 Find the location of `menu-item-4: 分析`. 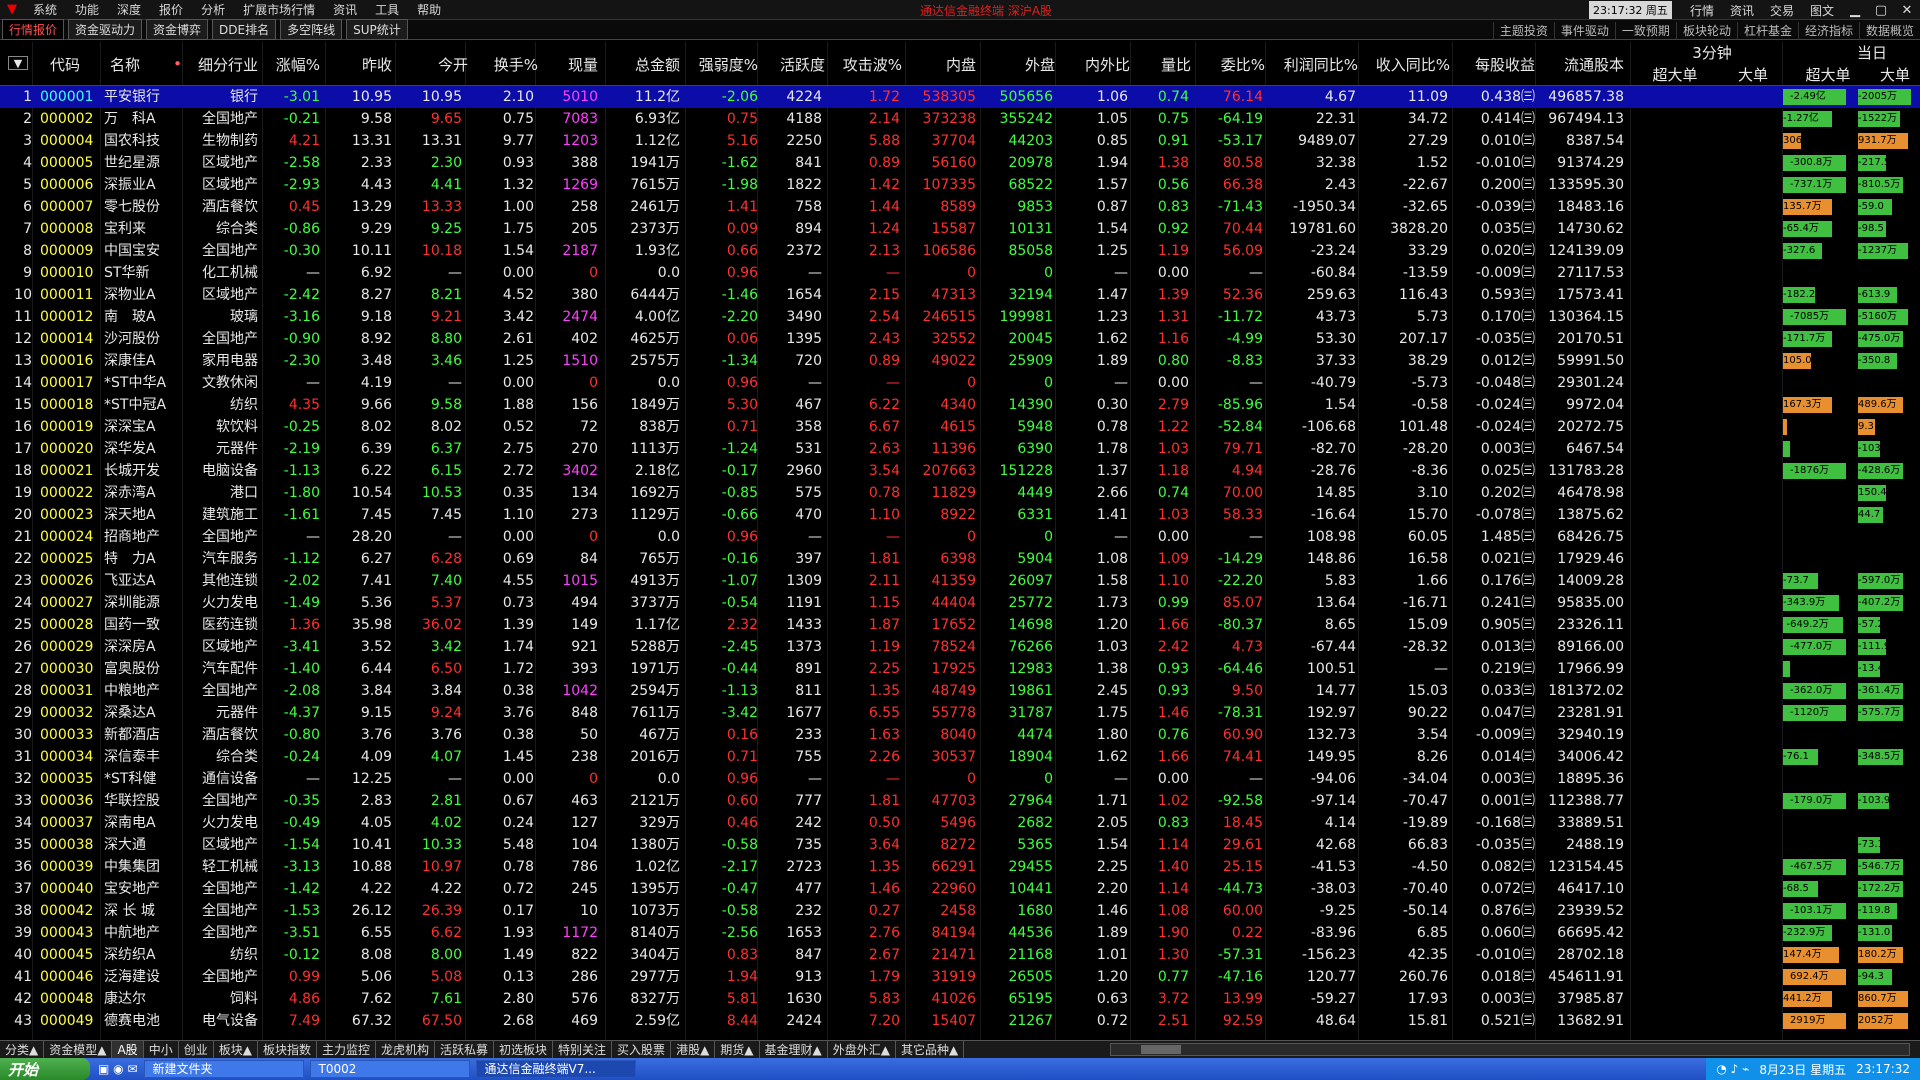

menu-item-4: 分析 is located at coordinates (213, 9).